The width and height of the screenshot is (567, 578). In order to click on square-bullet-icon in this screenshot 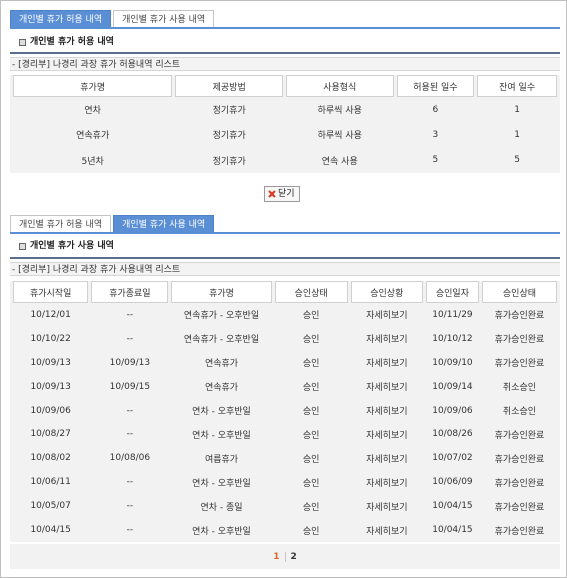, I will do `click(22, 246)`.